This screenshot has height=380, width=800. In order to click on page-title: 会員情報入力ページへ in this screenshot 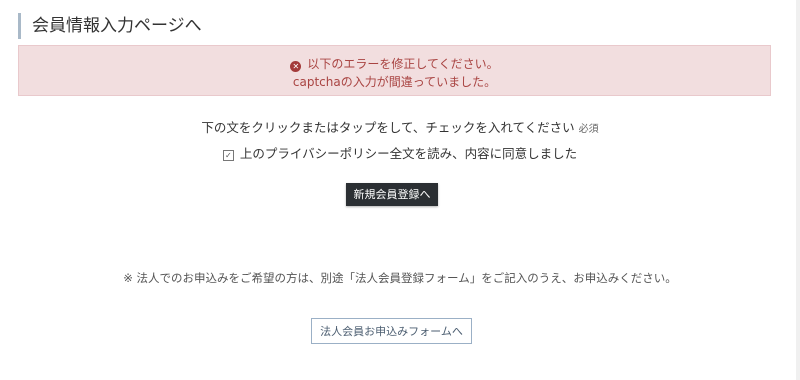, I will do `click(110, 26)`.